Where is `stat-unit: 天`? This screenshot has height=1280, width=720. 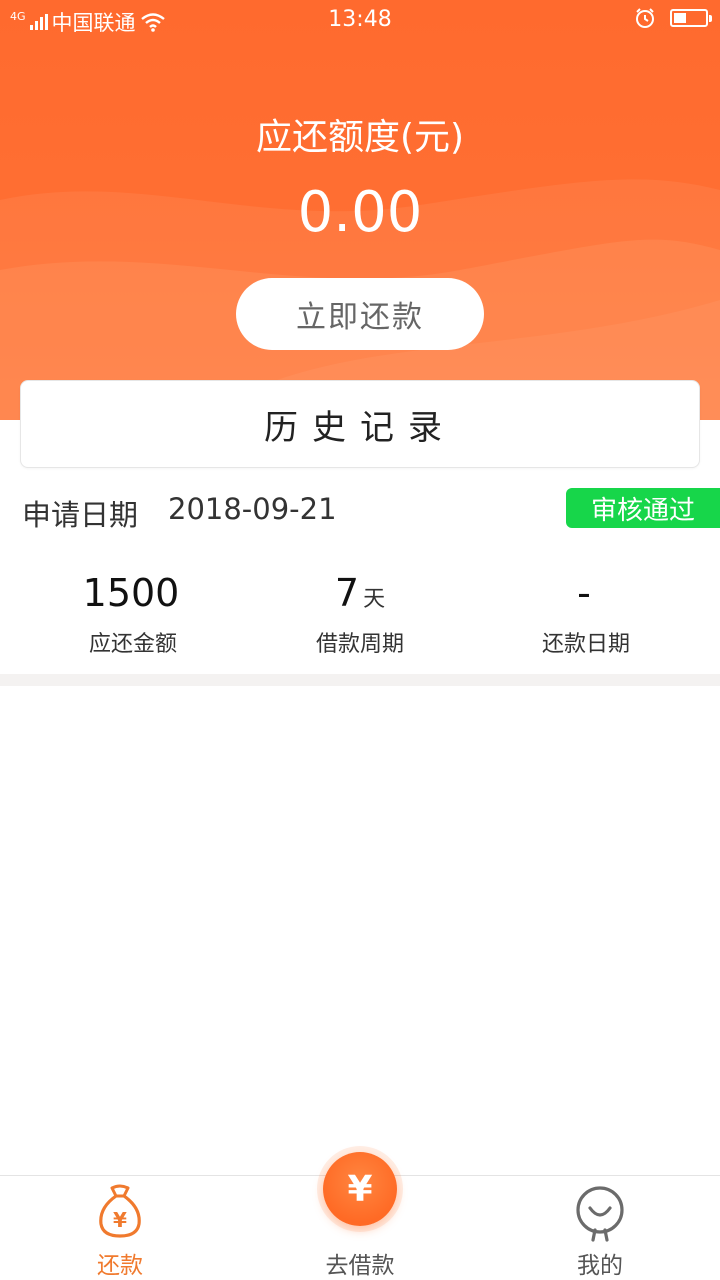 stat-unit: 天 is located at coordinates (374, 599).